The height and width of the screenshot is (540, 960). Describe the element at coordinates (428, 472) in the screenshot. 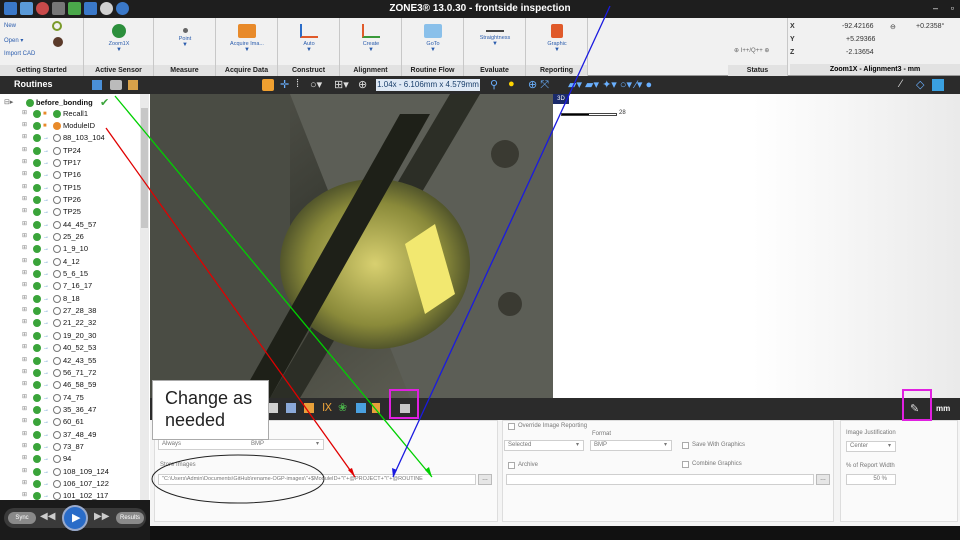

I see `green-arrow-head` at that location.